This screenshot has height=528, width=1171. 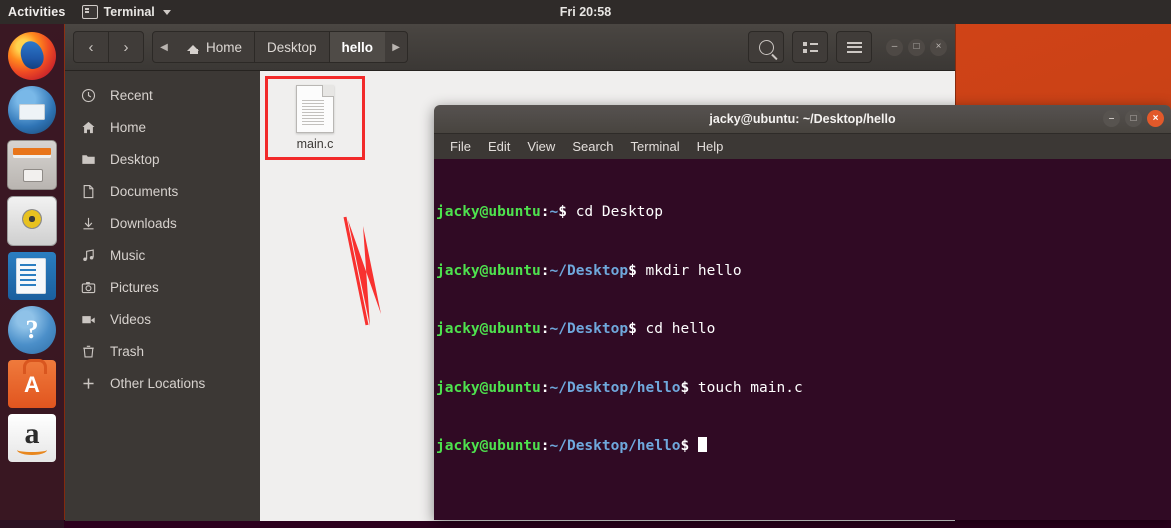 I want to click on menu-item-view: View, so click(x=541, y=146).